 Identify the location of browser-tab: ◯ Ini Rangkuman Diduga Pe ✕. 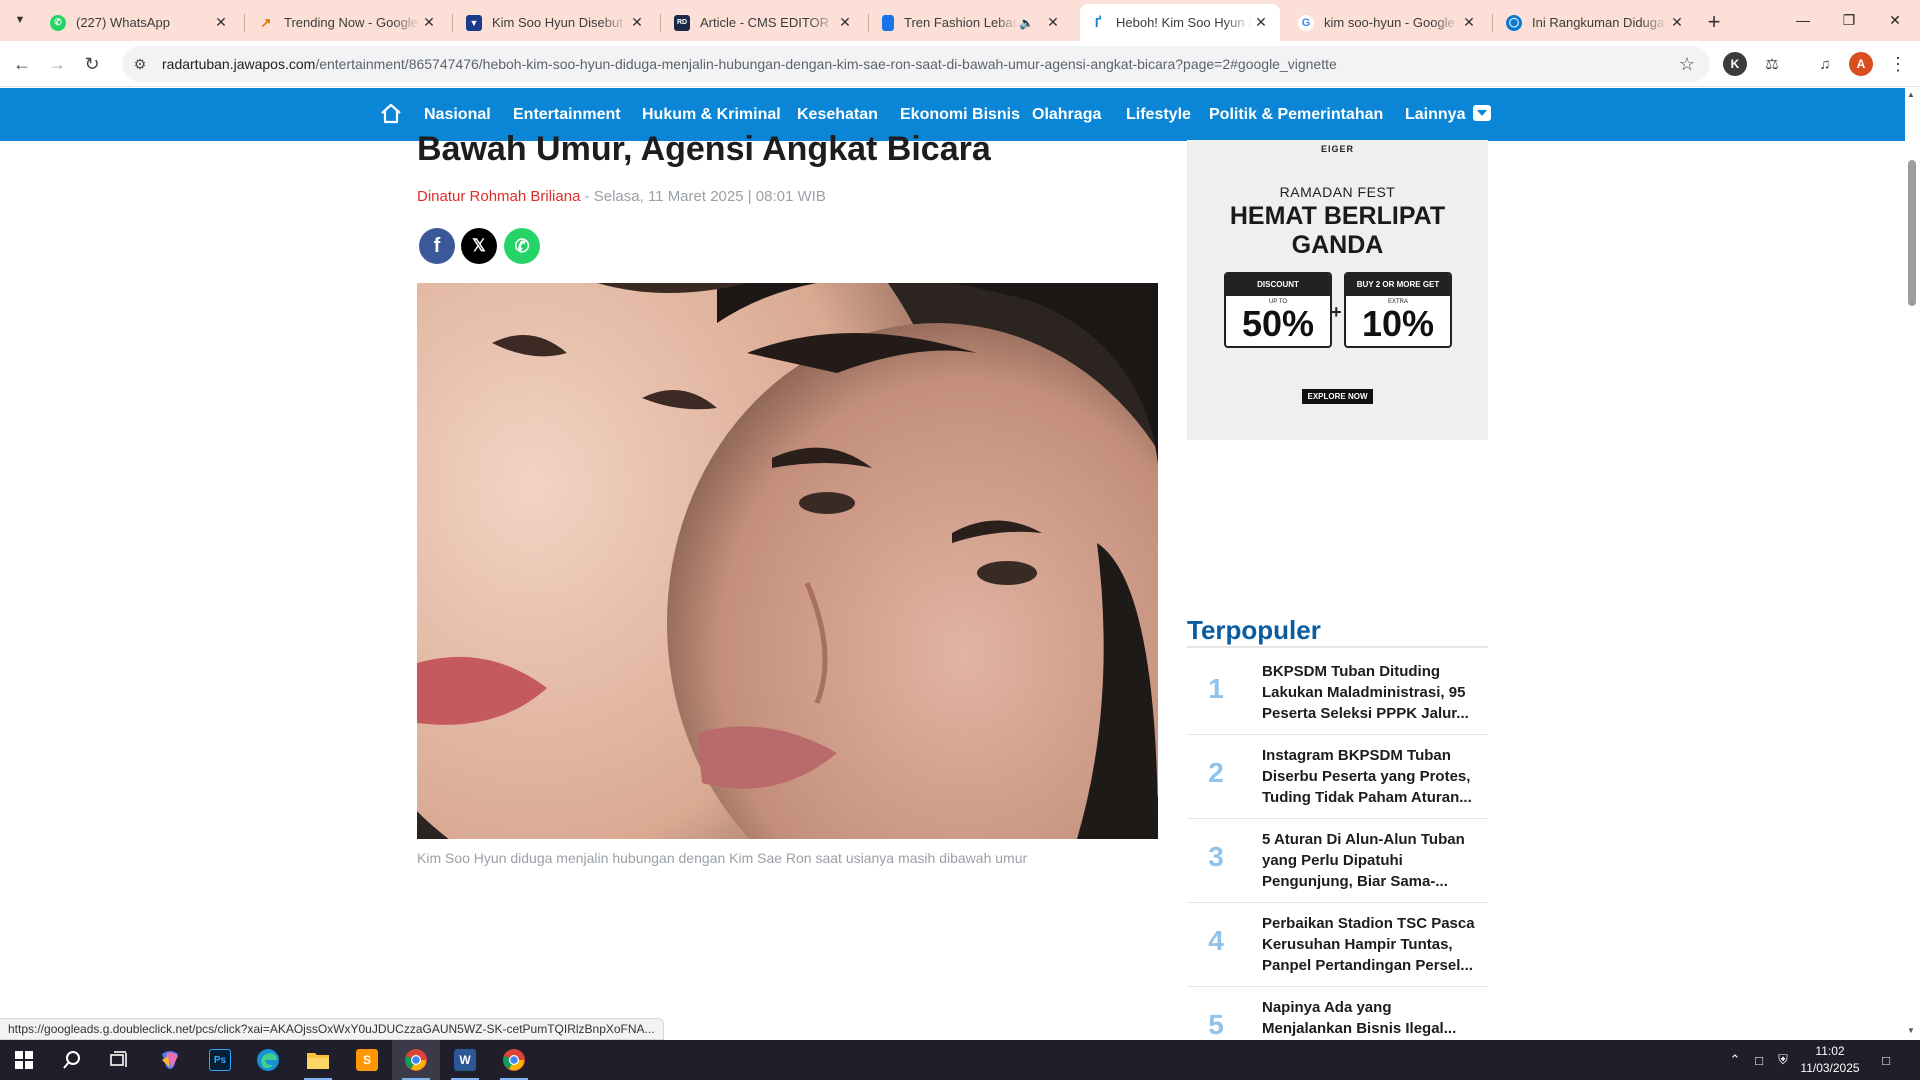
(1596, 22).